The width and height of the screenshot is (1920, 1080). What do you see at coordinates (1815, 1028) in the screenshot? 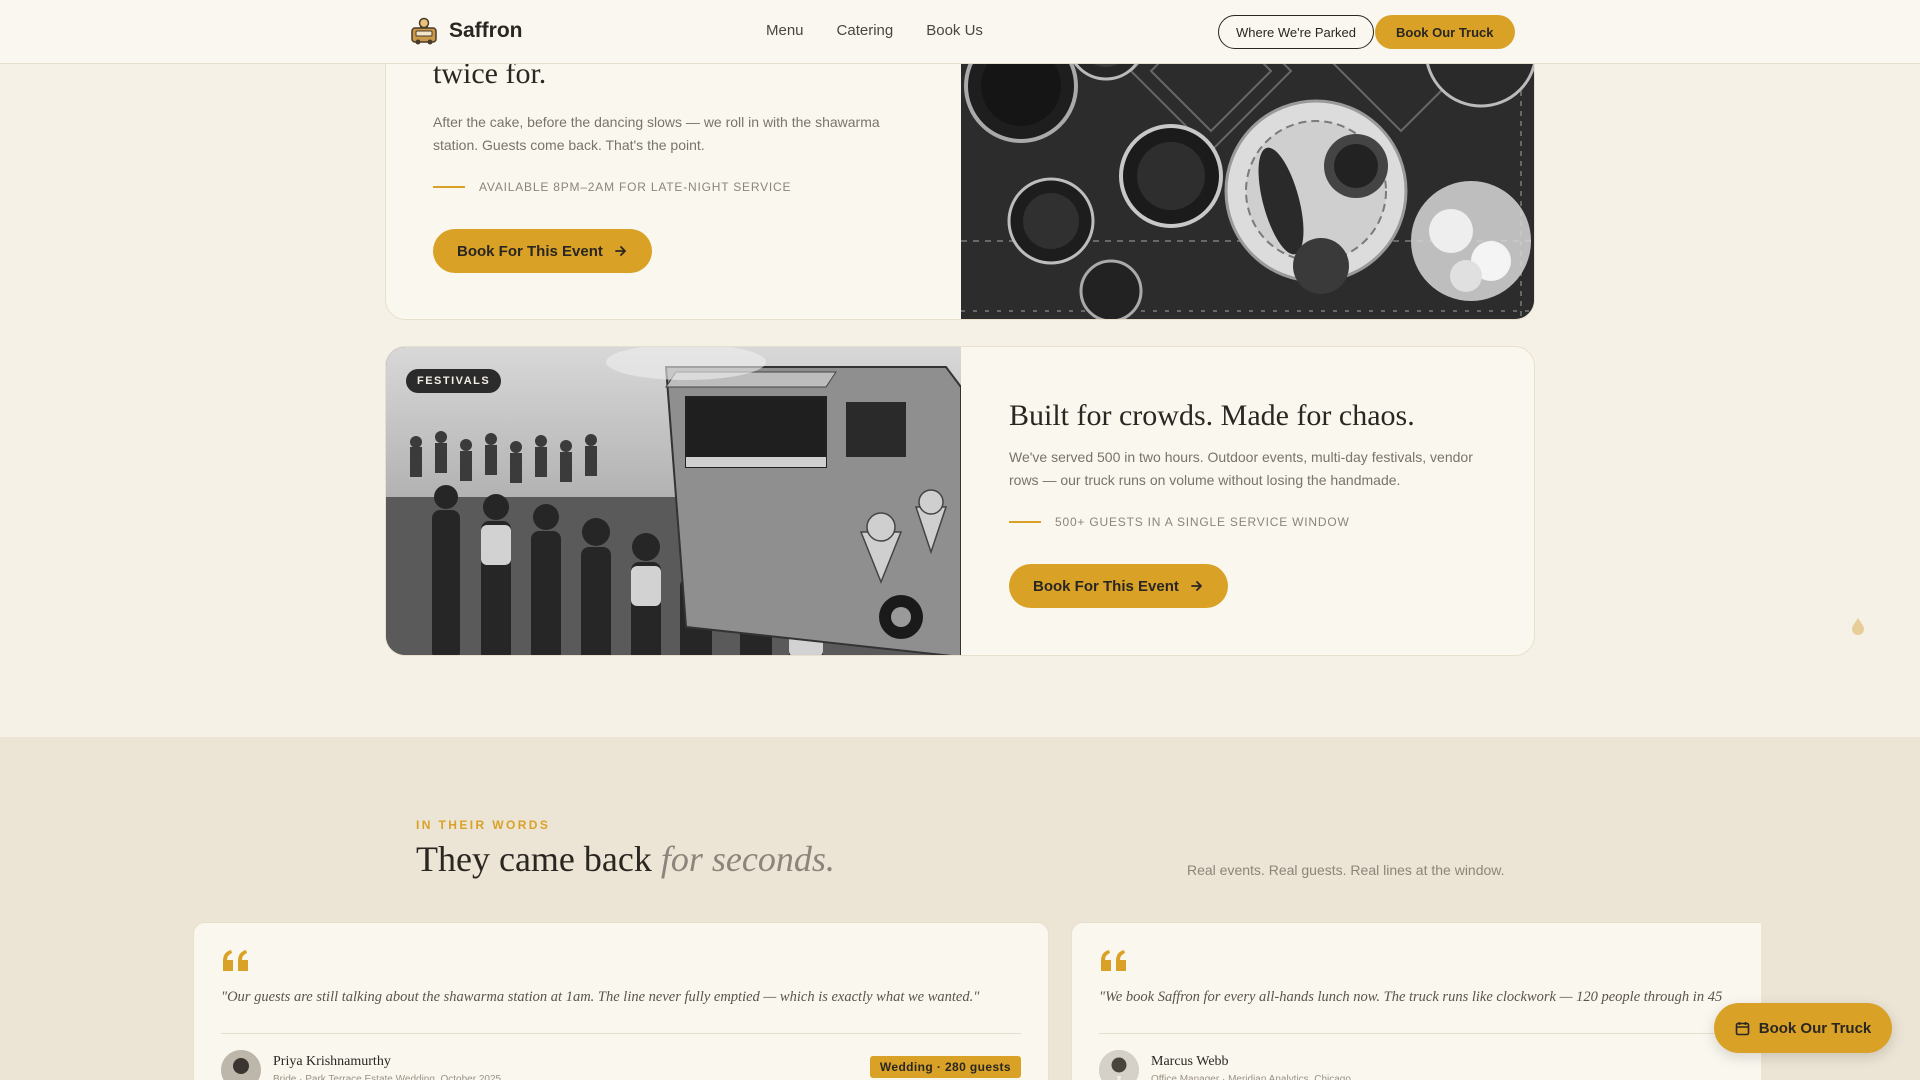
I see `floating-button-label: Book Our Truck` at bounding box center [1815, 1028].